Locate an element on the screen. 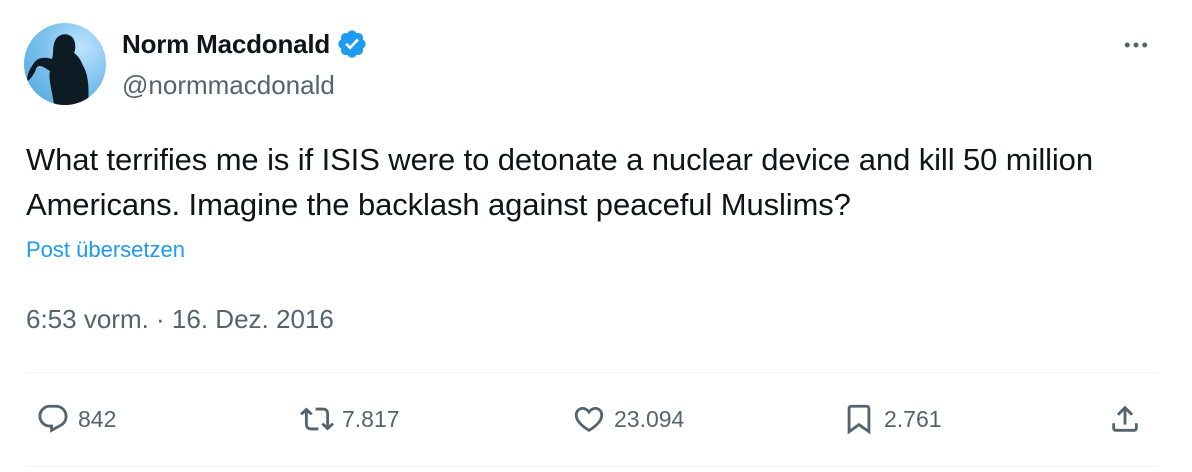 Image resolution: width=1192 pixels, height=472 pixels. verified-badge-icon is located at coordinates (352, 44).